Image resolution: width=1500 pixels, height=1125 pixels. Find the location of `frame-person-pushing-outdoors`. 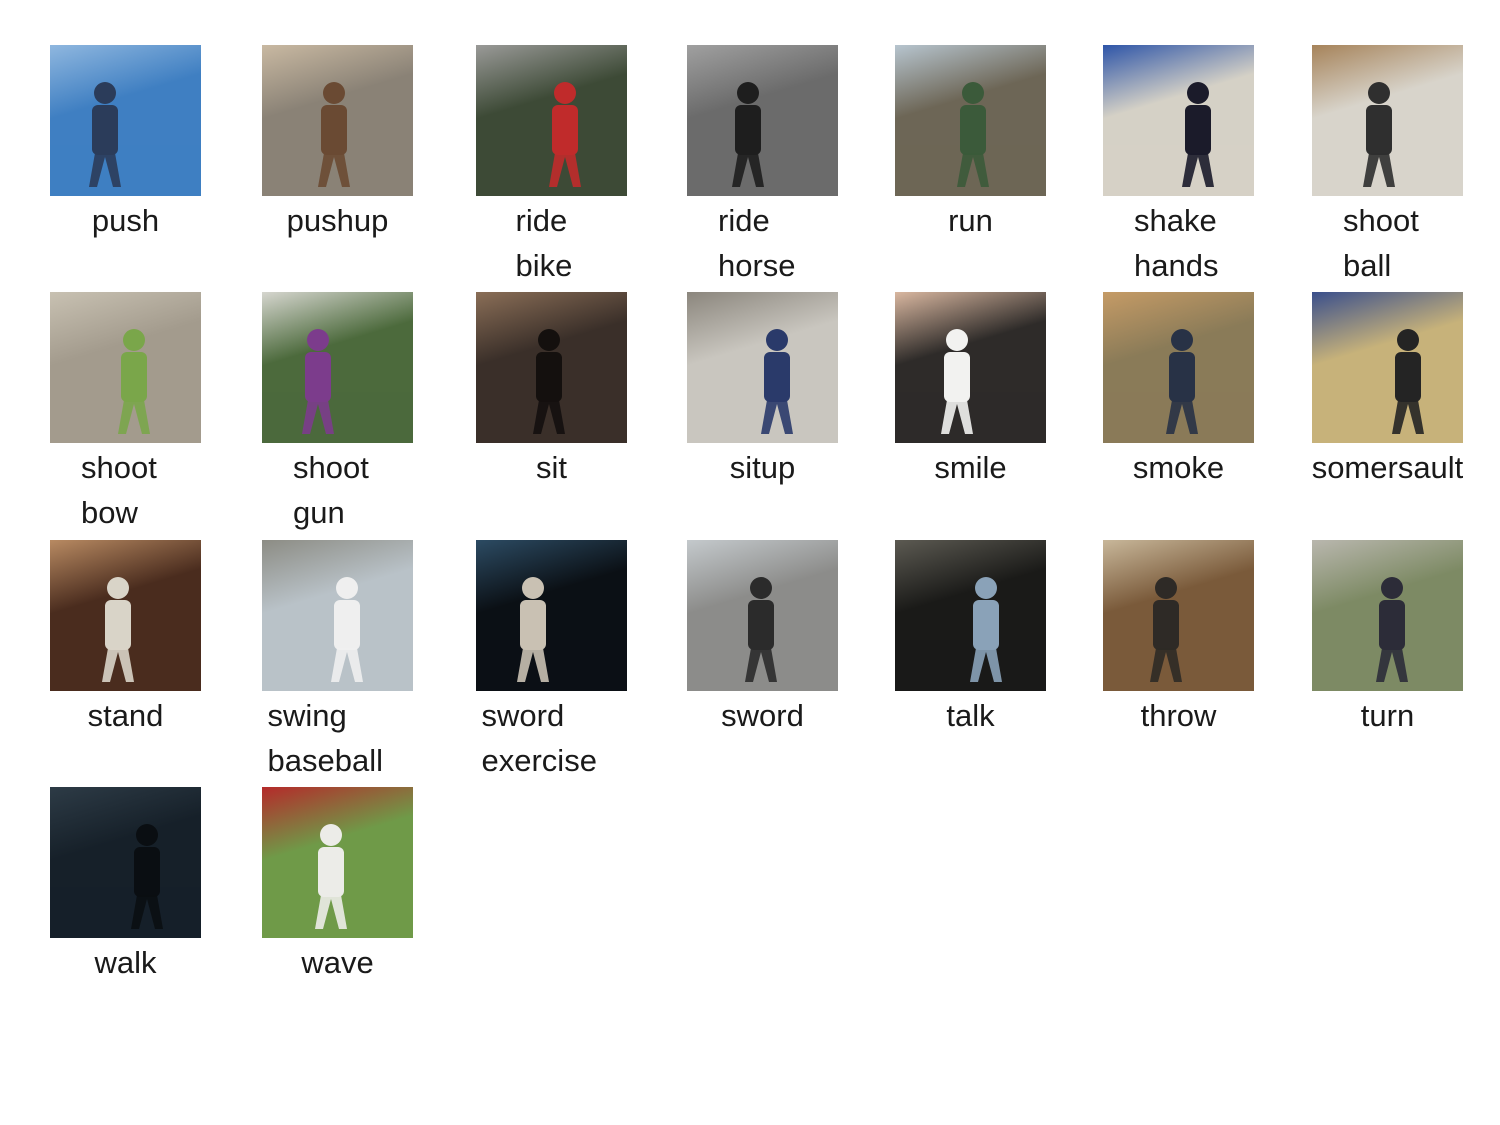

frame-person-pushing-outdoors is located at coordinates (125, 120).